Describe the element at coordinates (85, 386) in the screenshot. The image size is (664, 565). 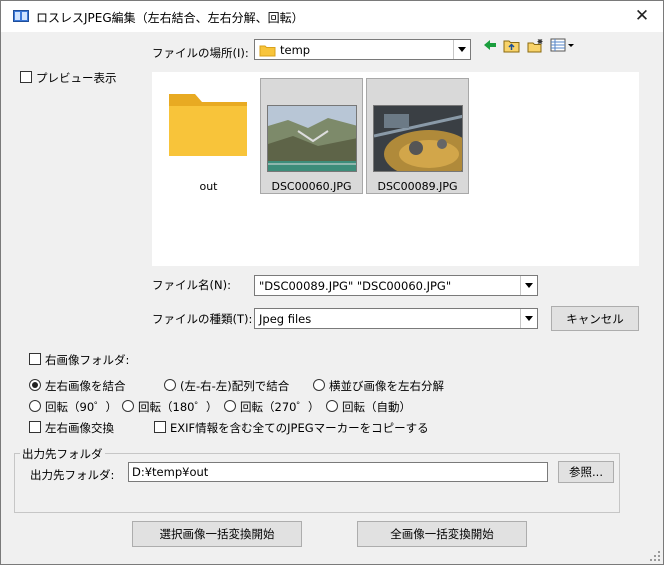
I see `radio-combine-label: 左右画像を結合` at that location.